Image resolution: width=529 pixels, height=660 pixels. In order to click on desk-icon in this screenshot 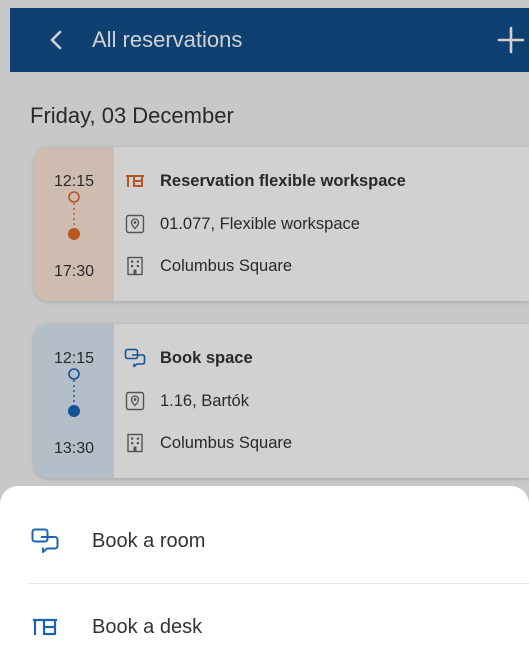, I will do `click(45, 627)`.